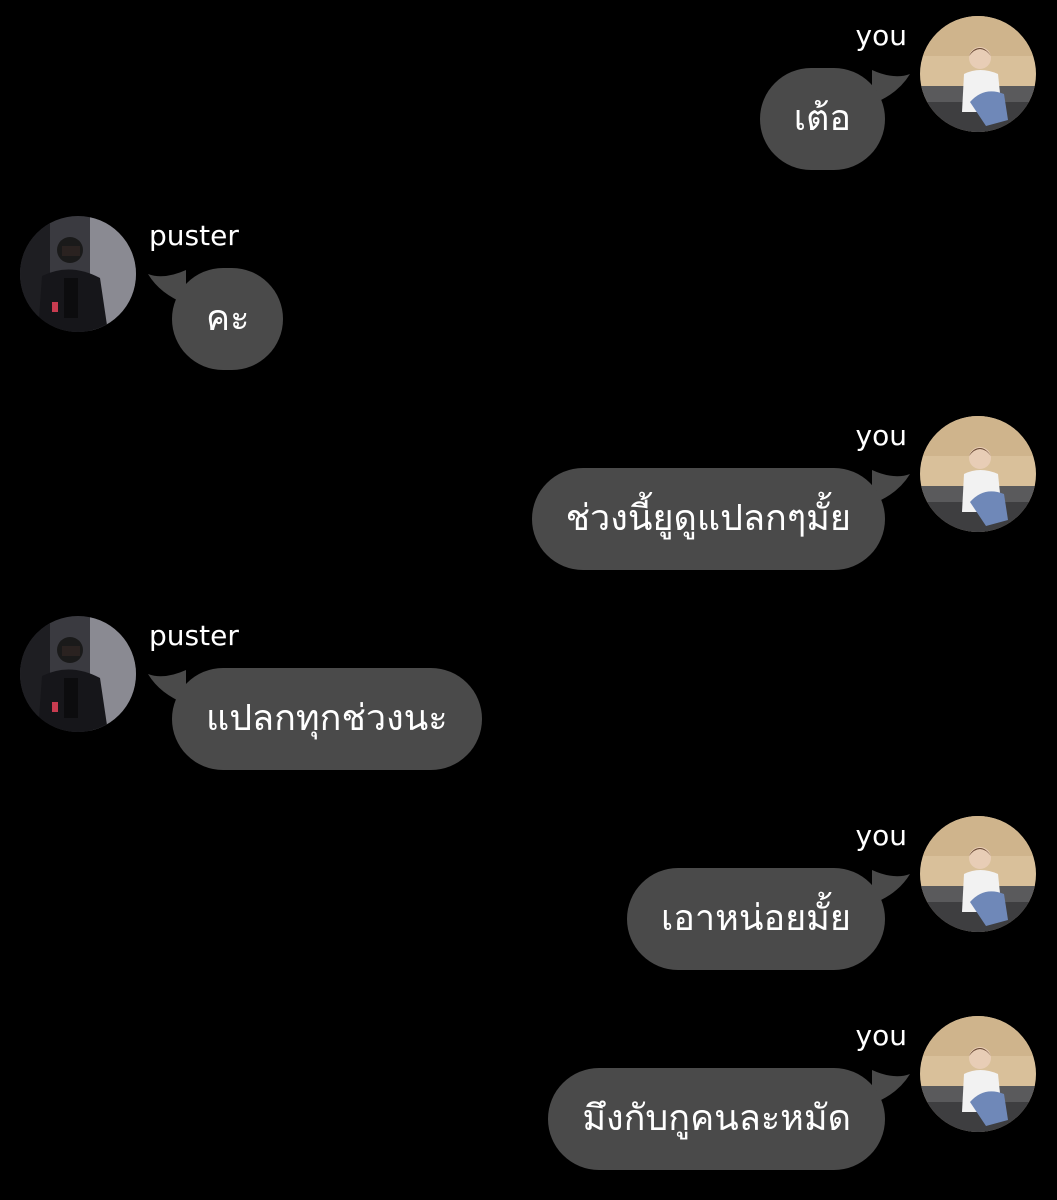 The width and height of the screenshot is (1057, 1200). Describe the element at coordinates (528, 485) in the screenshot. I see `message-row: you ช่วงนี้ยูดูแปลกๆมั้ย` at that location.